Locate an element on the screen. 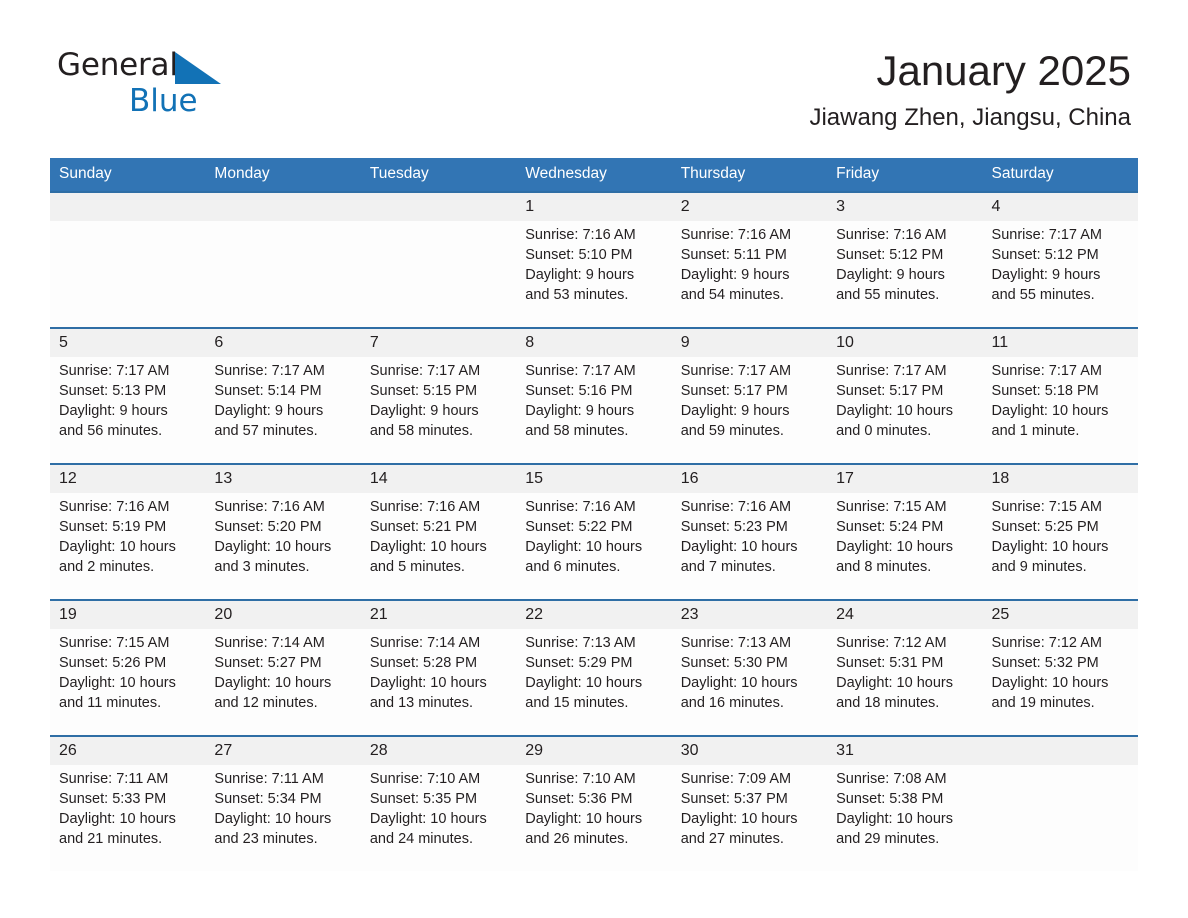 The height and width of the screenshot is (918, 1188). daylight-text-cont: and 56 minutes. is located at coordinates (111, 431).